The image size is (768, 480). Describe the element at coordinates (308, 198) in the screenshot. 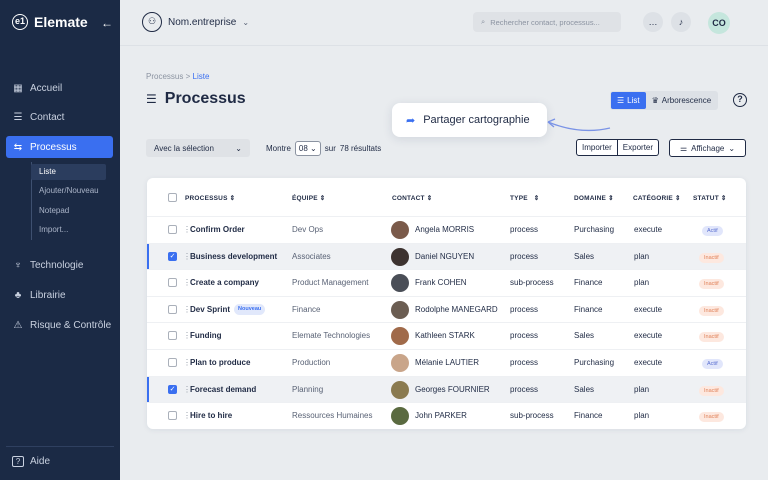

I see `column-header-equipe: ÉQUIPE ⇕` at that location.